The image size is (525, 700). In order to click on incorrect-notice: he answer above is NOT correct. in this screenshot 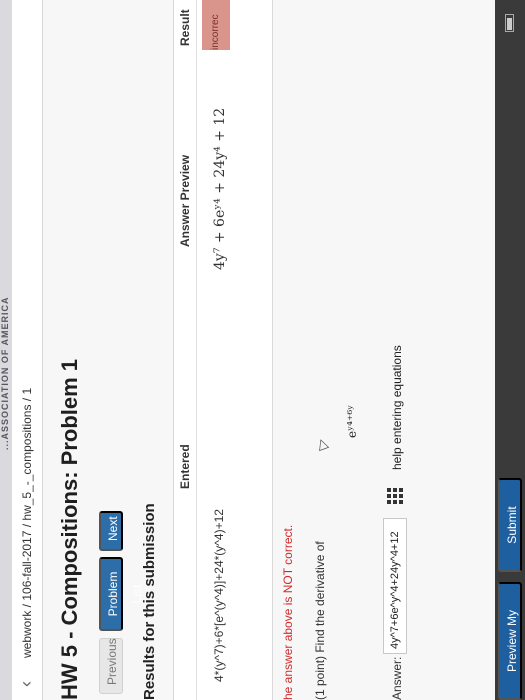, I will do `click(288, 612)`.